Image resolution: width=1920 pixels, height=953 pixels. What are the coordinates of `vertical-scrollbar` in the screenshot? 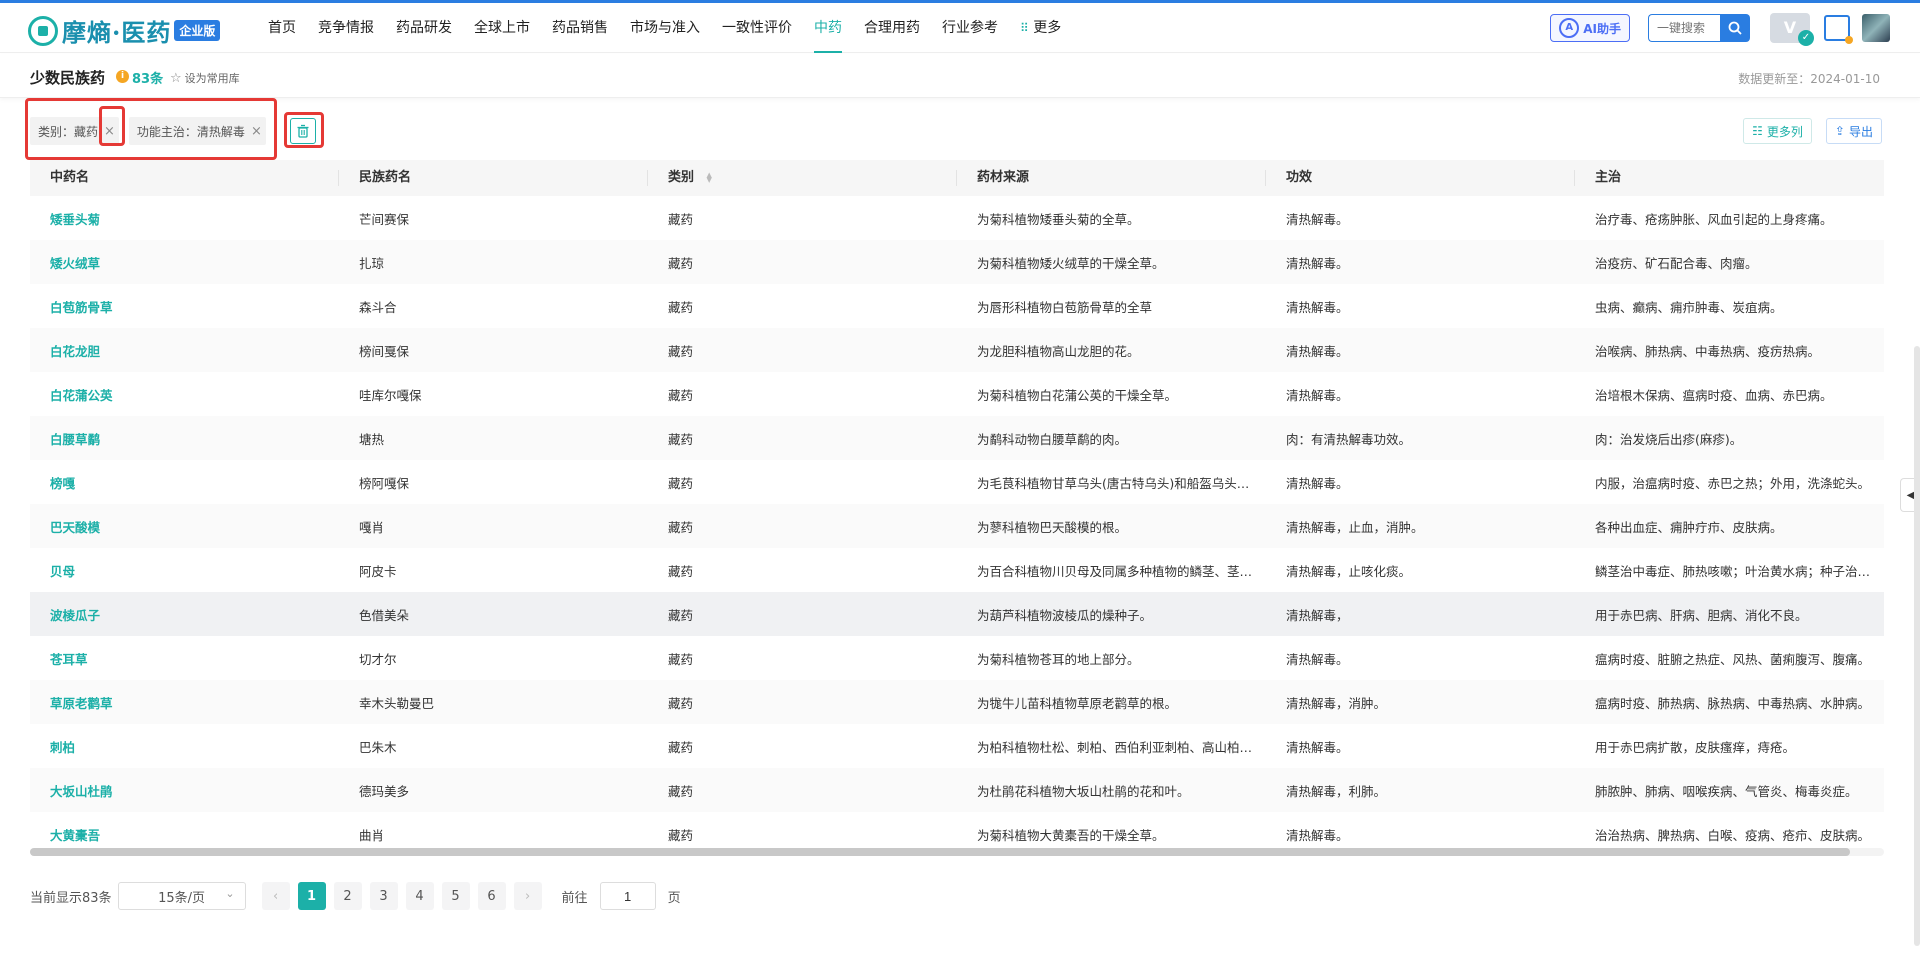 It's located at (1917, 646).